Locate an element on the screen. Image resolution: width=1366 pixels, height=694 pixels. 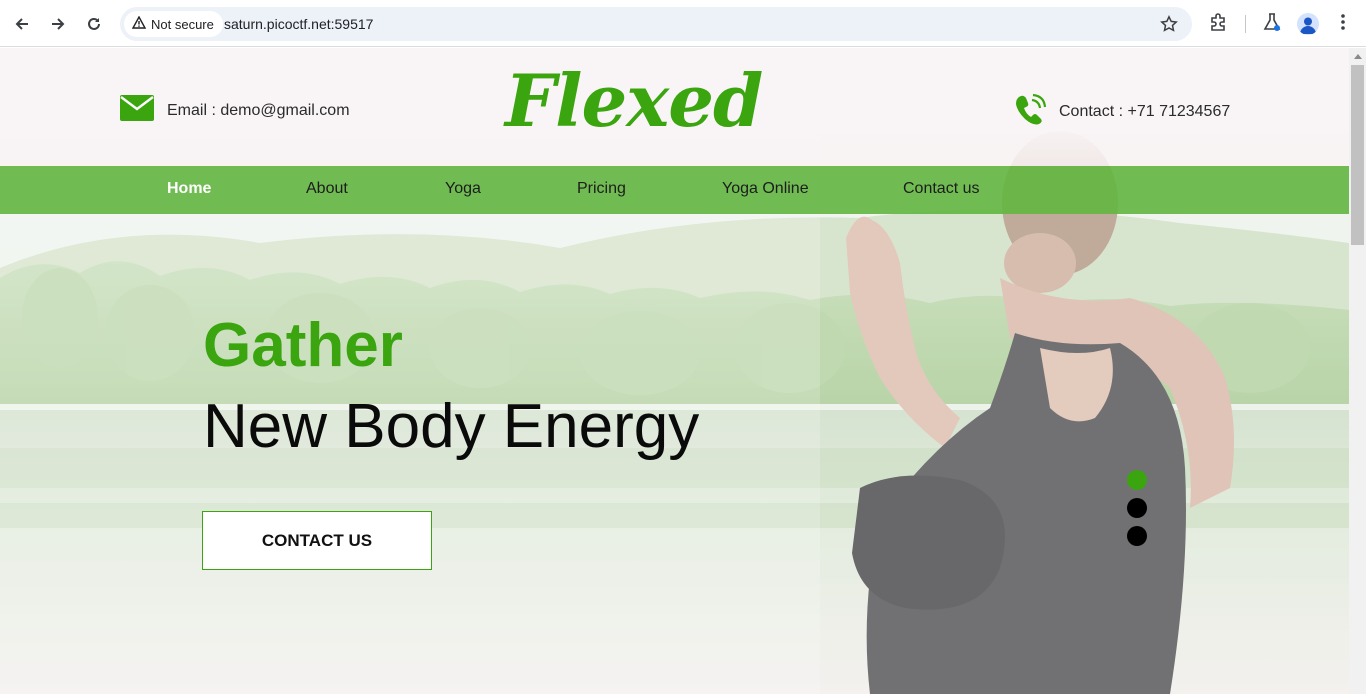
warning-triangle-icon is located at coordinates (139, 23).